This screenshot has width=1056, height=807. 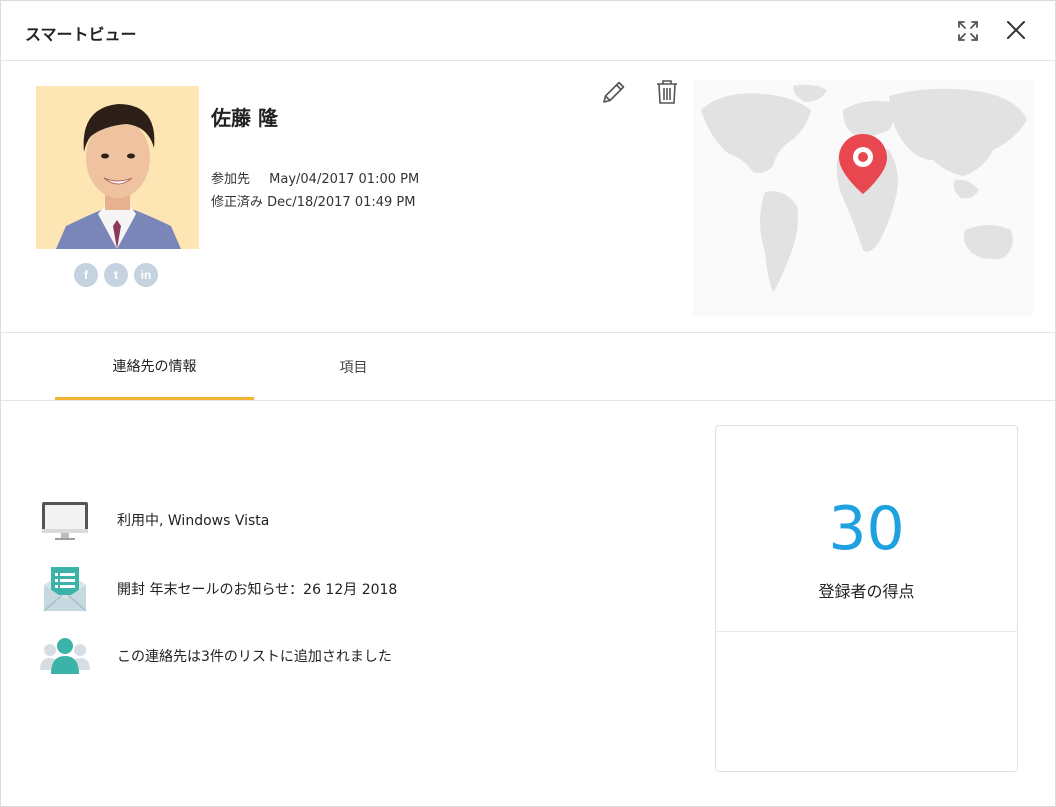 I want to click on activity-text-device: 利用中, Windows Vista, so click(x=193, y=521).